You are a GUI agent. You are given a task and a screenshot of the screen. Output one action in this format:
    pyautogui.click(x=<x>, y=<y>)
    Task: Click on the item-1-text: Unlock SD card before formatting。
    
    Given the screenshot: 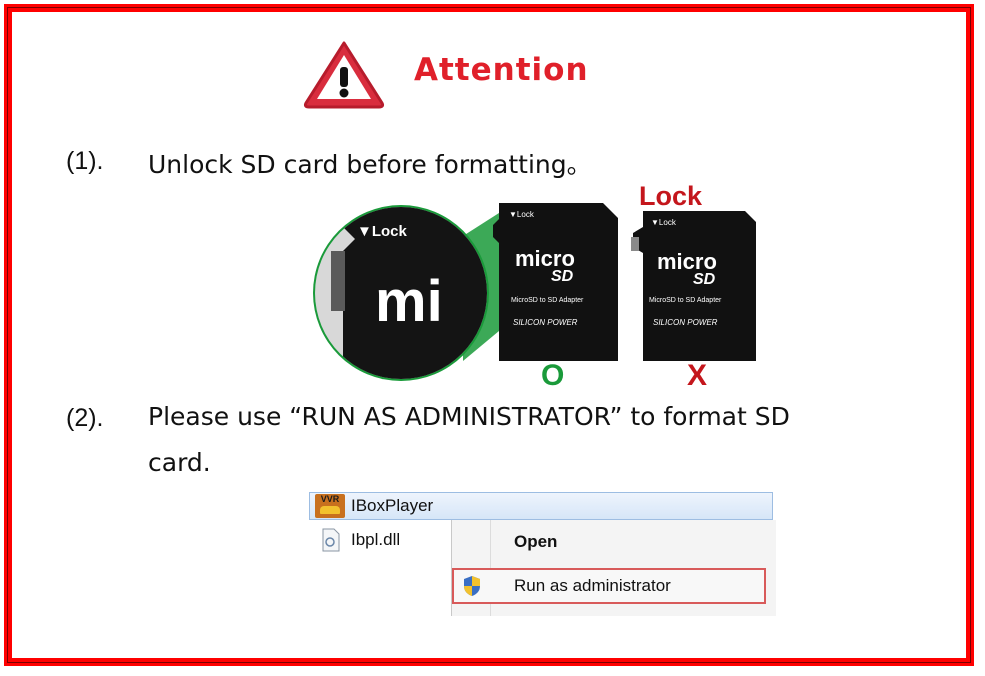 What is the action you would take?
    pyautogui.click(x=370, y=164)
    